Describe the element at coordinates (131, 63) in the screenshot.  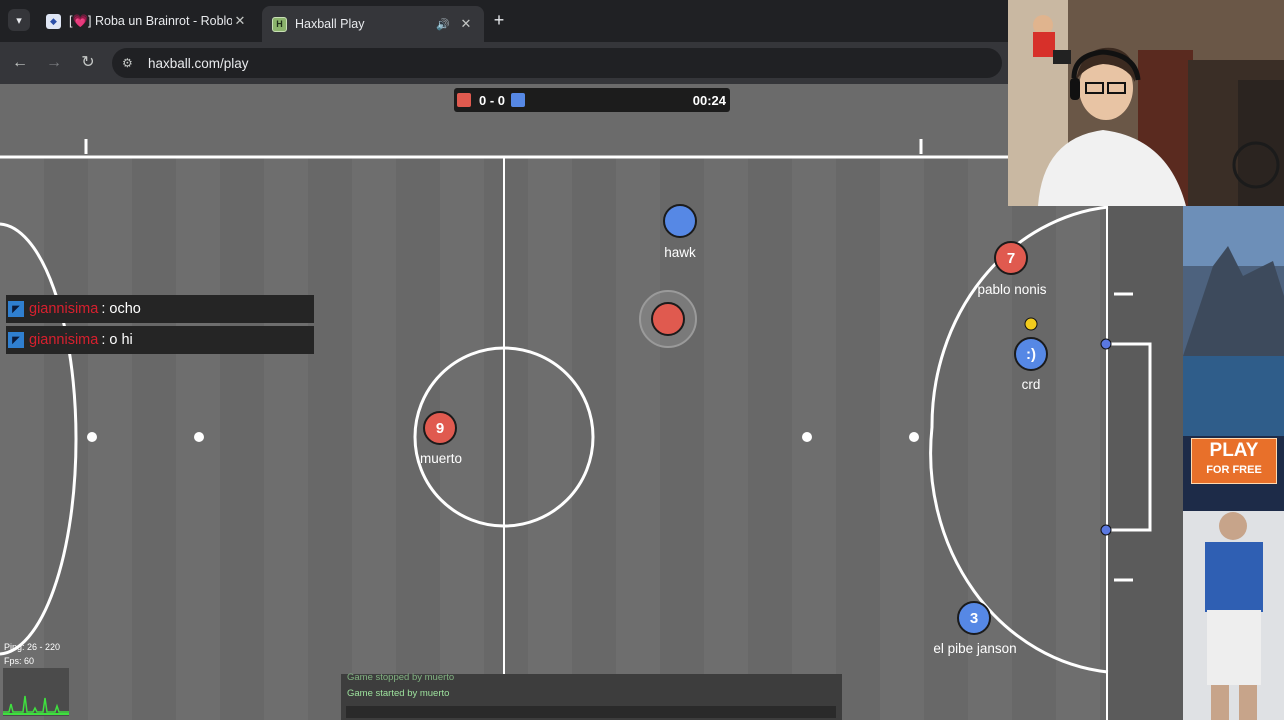
I see `site-settings-icon: ⚙` at that location.